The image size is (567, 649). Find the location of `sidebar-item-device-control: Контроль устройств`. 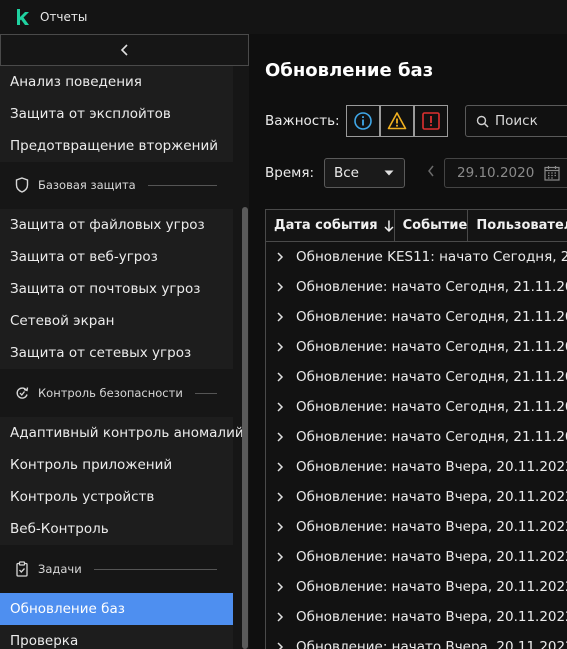

sidebar-item-device-control: Контроль устройств is located at coordinates (116, 497).